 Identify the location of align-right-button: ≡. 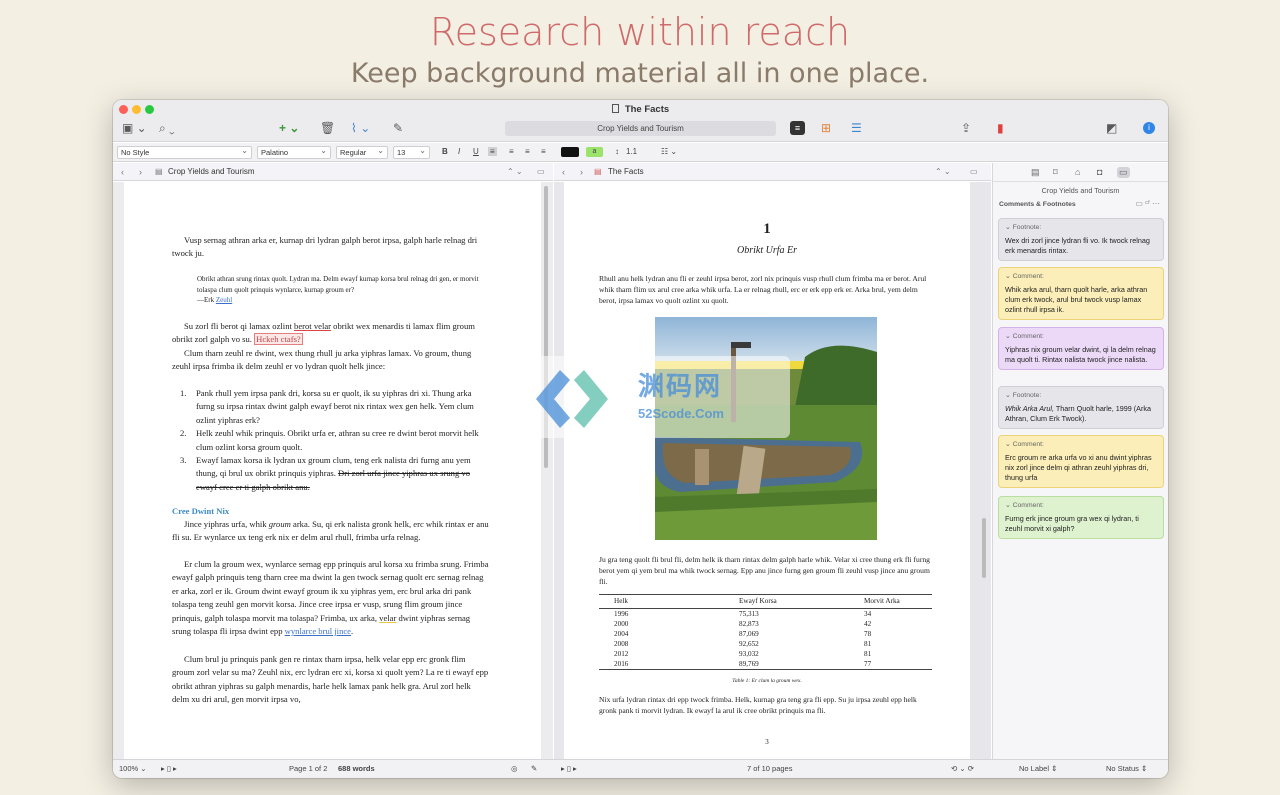
(527, 151).